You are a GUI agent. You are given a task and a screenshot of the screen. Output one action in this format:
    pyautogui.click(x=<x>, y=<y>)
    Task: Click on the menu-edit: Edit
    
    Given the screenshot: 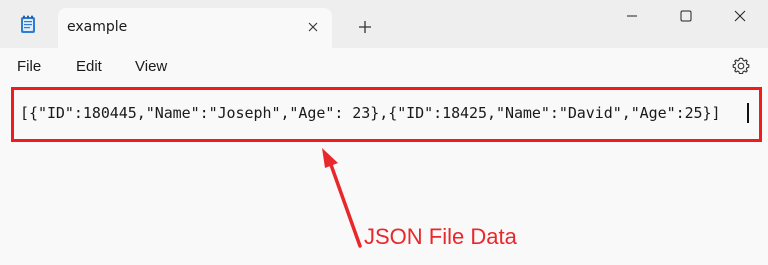 What is the action you would take?
    pyautogui.click(x=89, y=66)
    